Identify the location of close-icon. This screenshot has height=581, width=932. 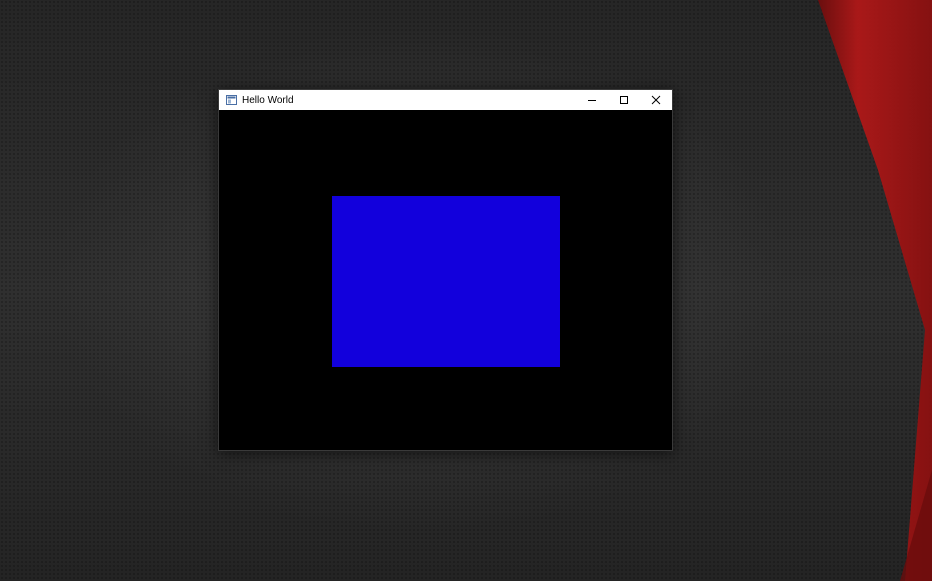
(656, 100).